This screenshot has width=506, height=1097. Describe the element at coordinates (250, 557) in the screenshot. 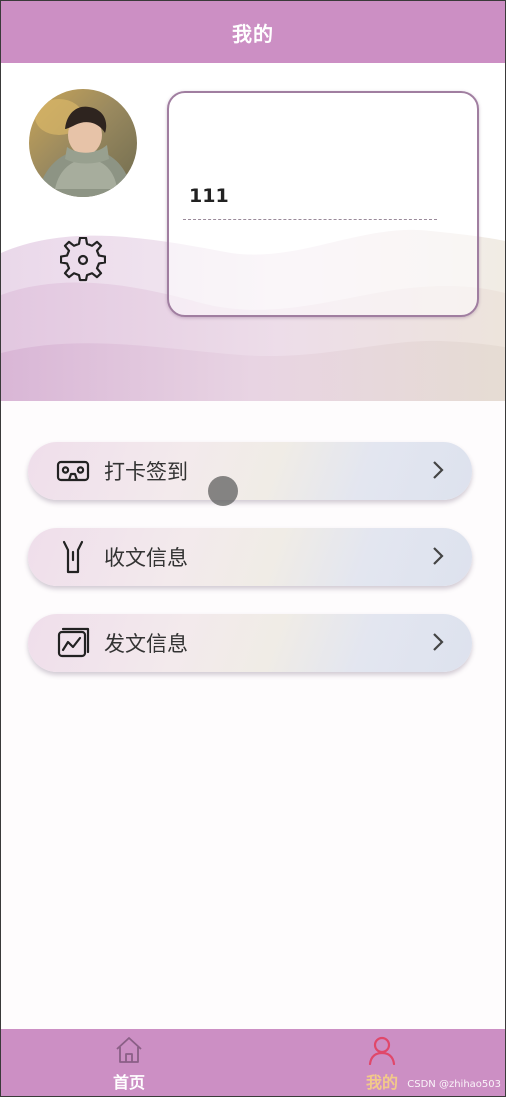

I see `menu-item-received-docs: 收文信息` at that location.